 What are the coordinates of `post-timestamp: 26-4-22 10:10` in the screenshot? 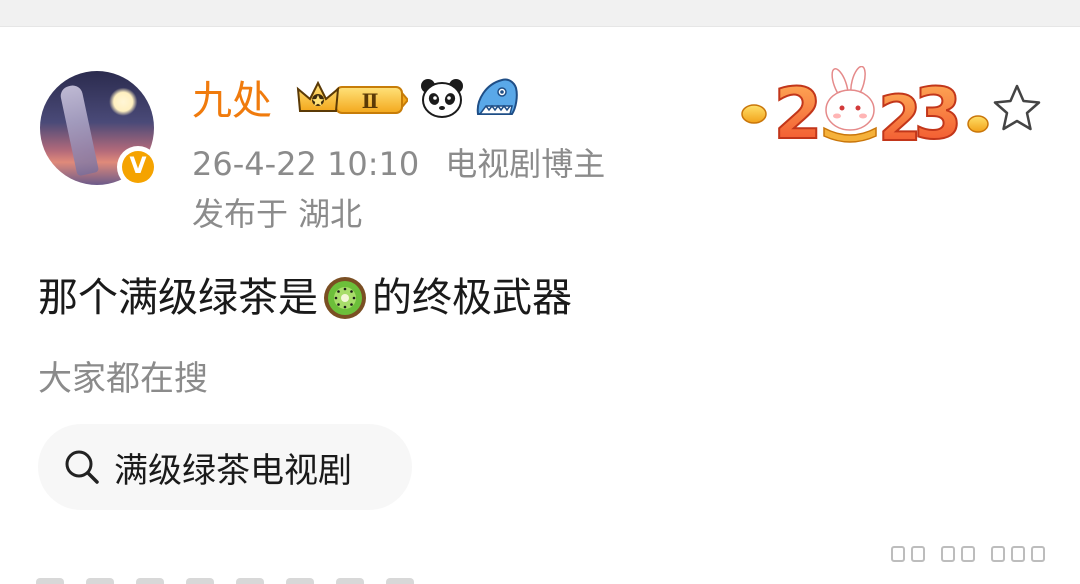 It's located at (306, 164).